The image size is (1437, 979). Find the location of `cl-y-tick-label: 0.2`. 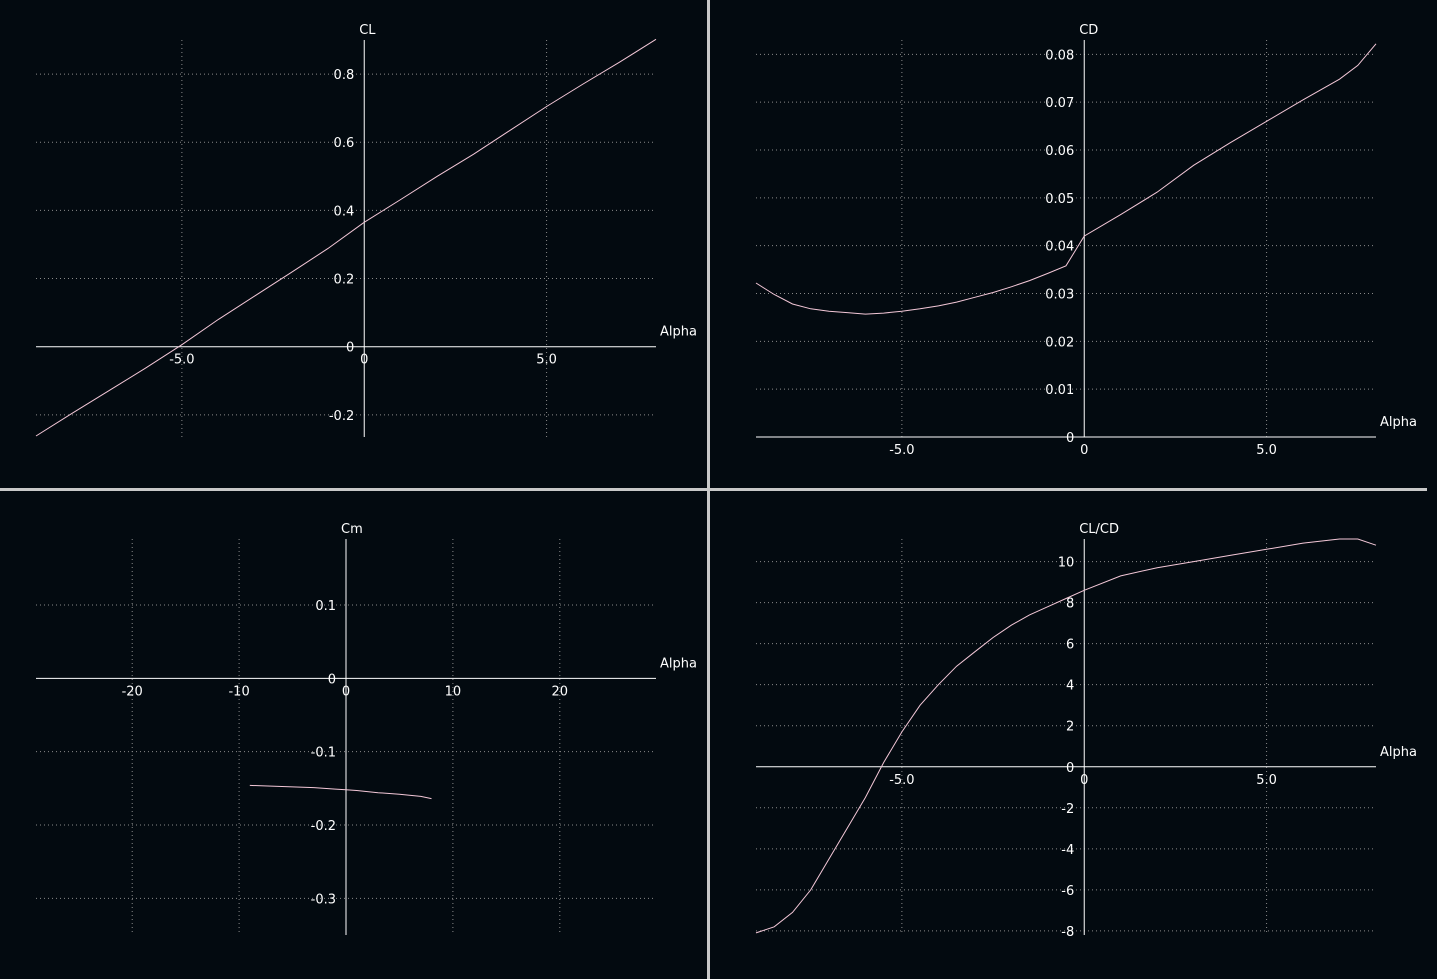

cl-y-tick-label: 0.2 is located at coordinates (344, 280).